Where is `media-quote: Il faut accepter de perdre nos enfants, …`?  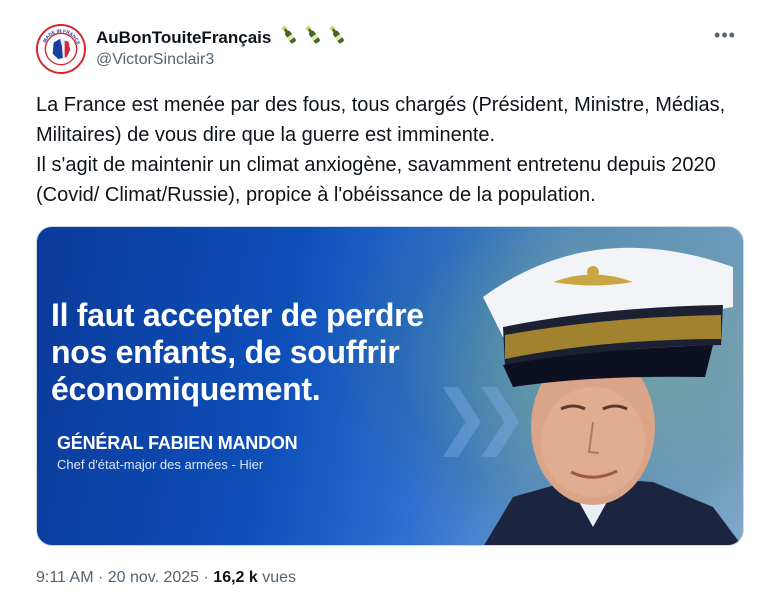 media-quote: Il faut accepter de perdre nos enfants, … is located at coordinates (237, 352).